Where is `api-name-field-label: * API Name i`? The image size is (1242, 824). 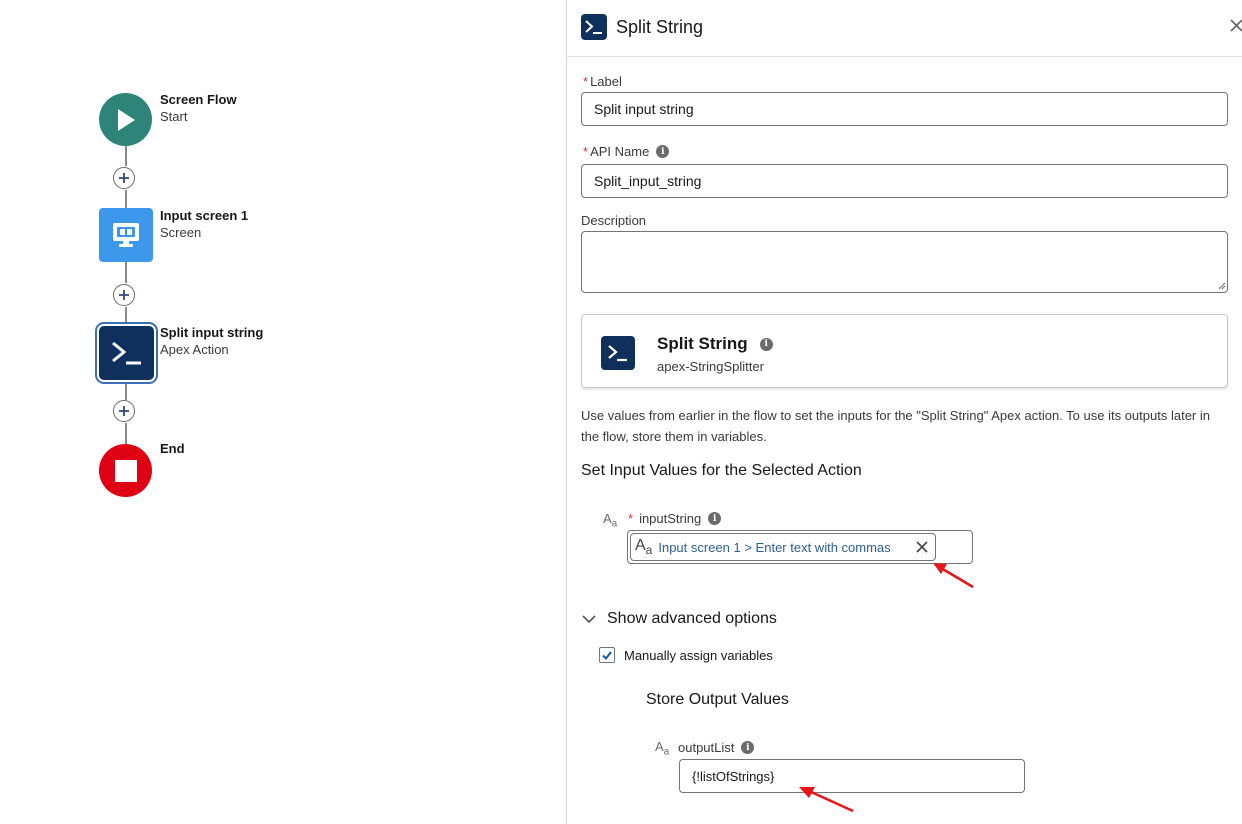 api-name-field-label: * API Name i is located at coordinates (626, 151).